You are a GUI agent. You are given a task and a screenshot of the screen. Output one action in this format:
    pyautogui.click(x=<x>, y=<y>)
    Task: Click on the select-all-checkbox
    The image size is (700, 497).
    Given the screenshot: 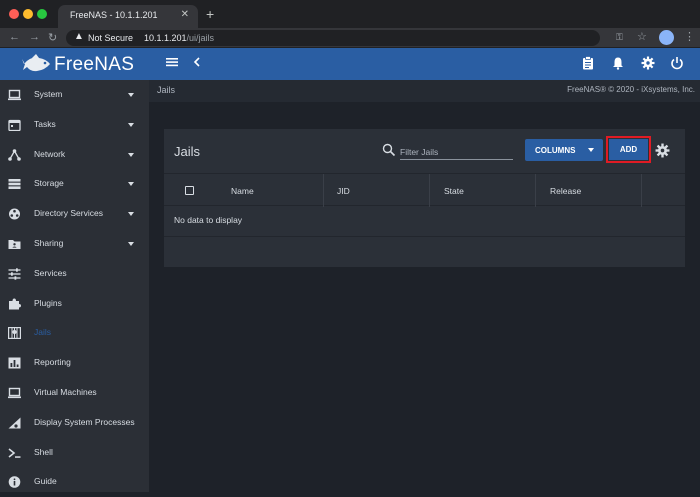 What is the action you would take?
    pyautogui.click(x=189, y=190)
    